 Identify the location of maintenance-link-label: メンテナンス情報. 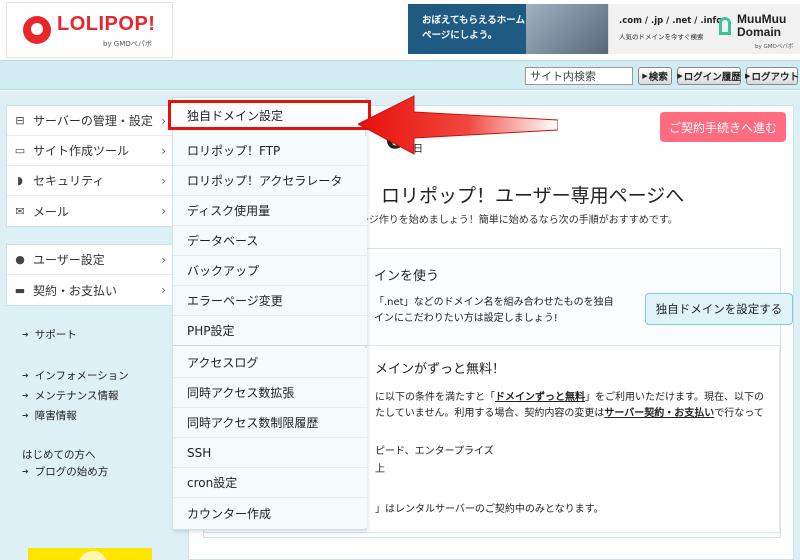
(76, 395).